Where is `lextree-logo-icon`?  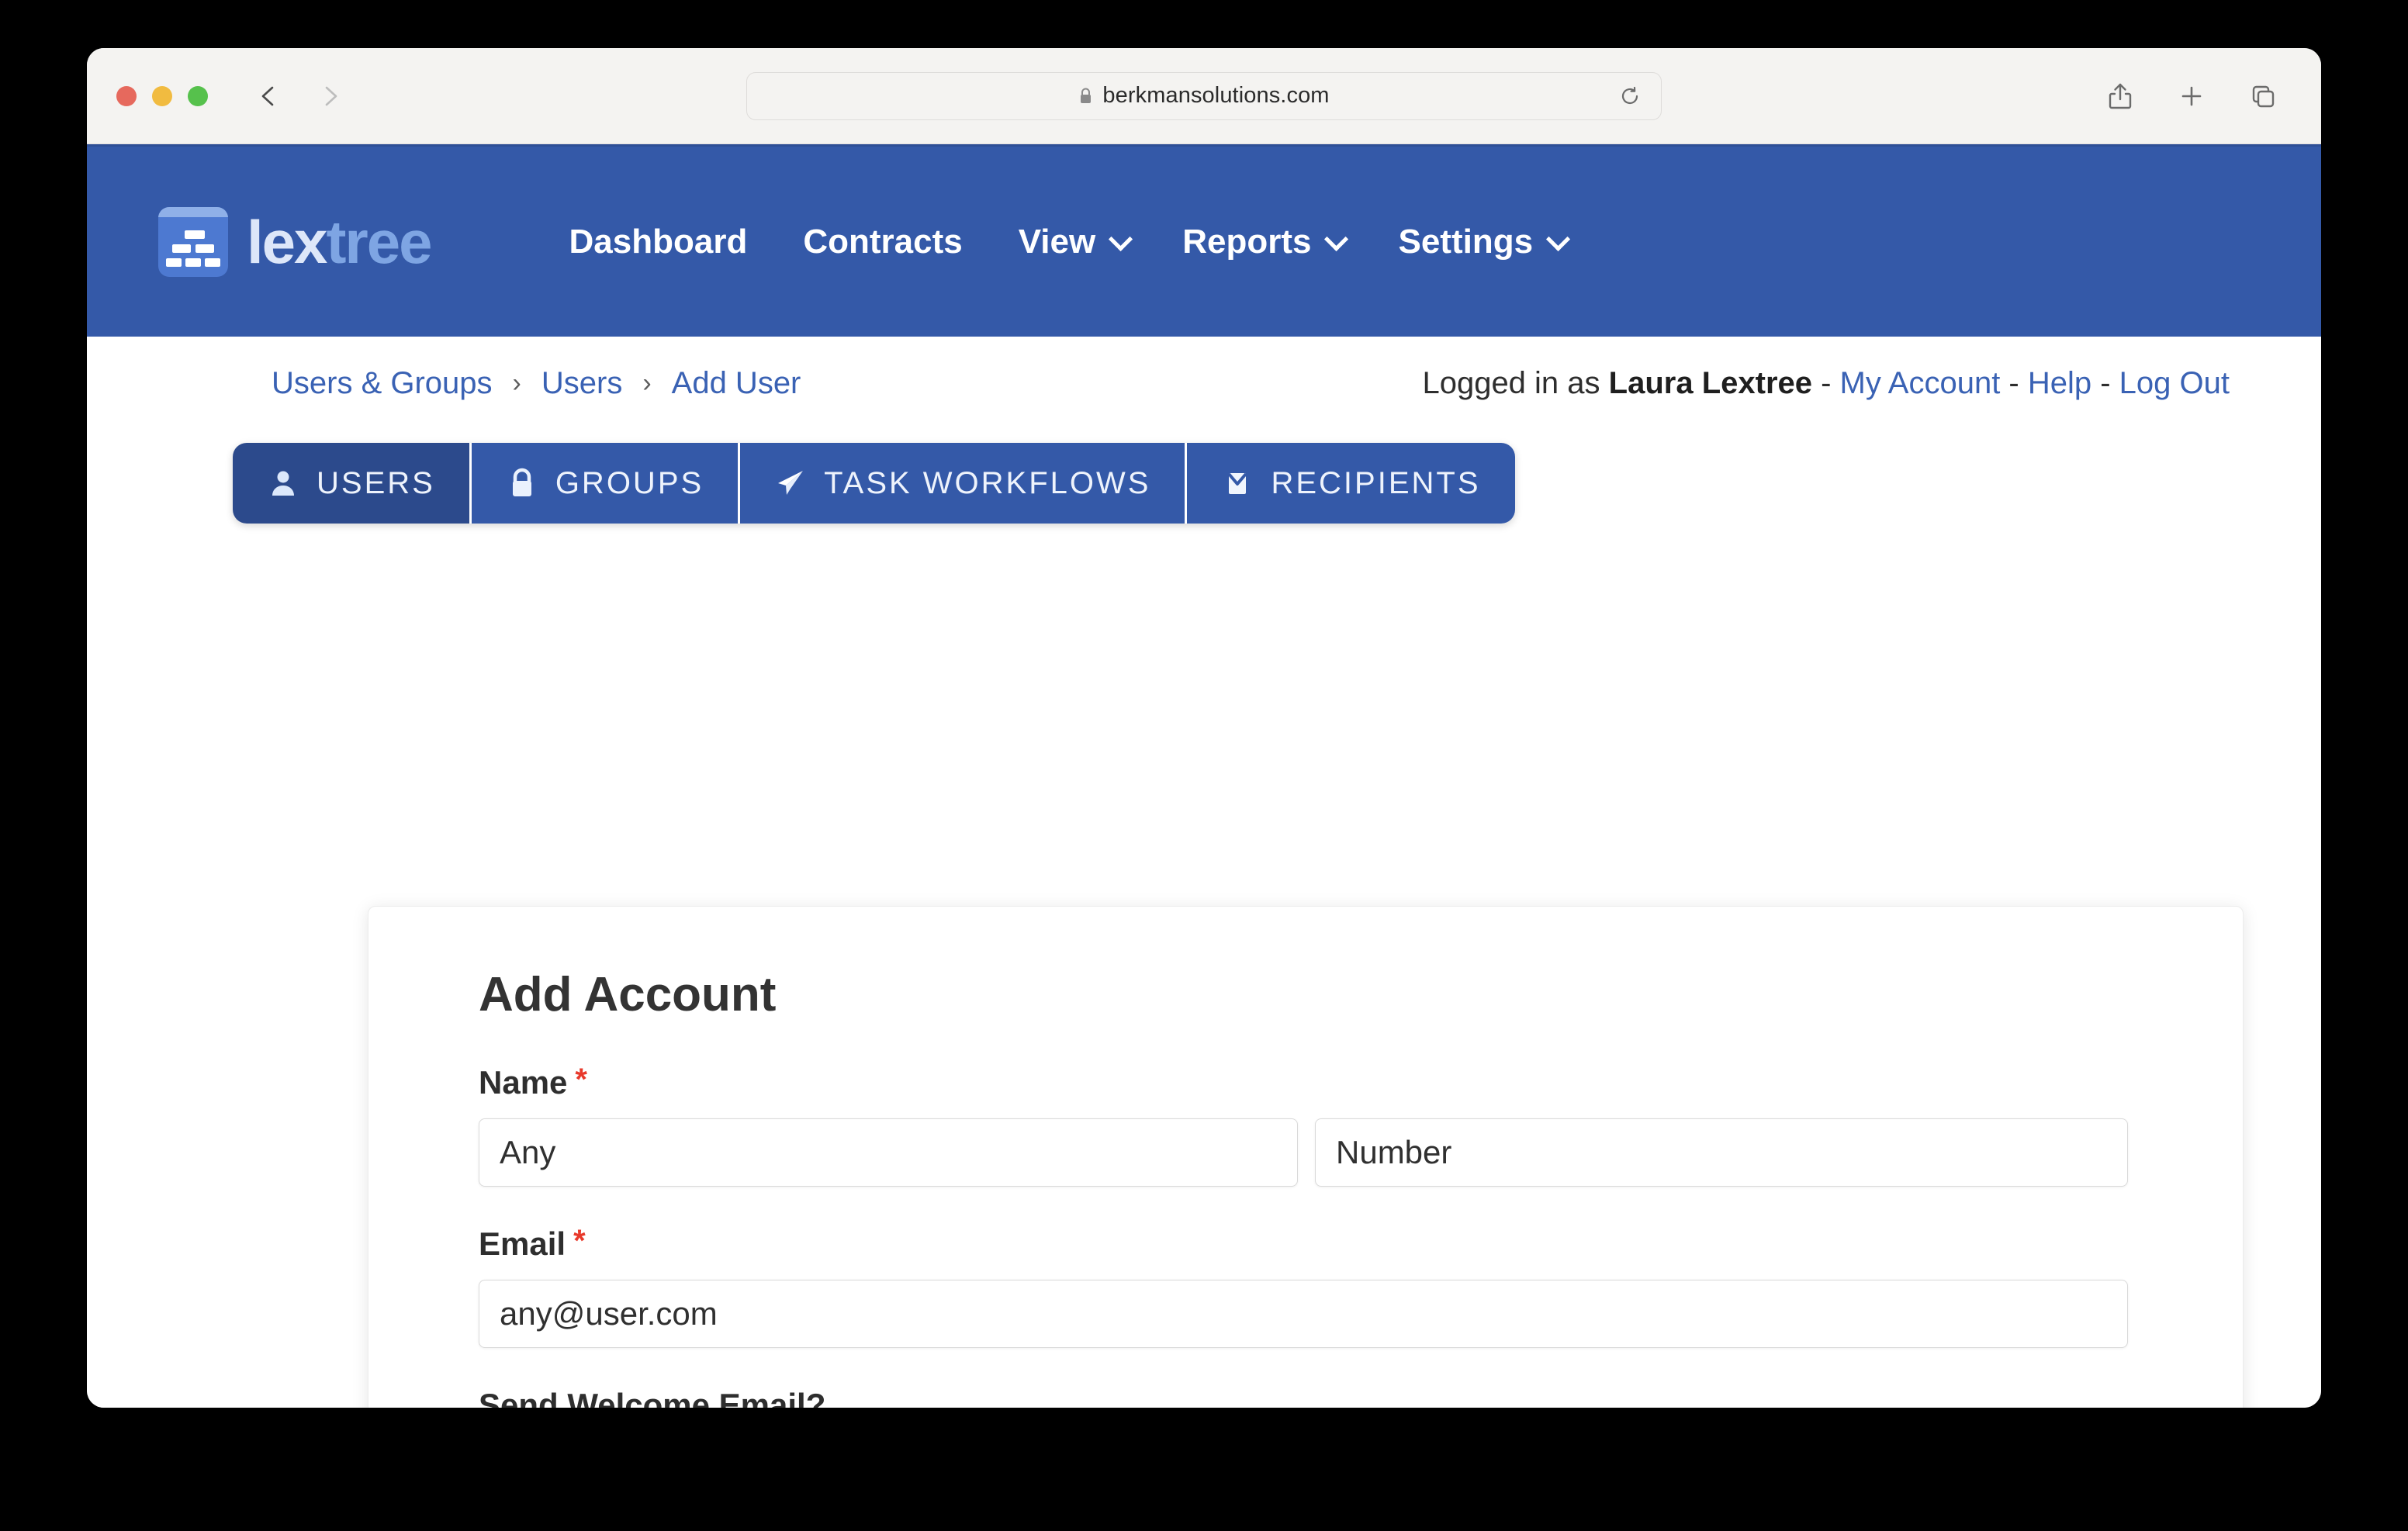
lextree-logo-icon is located at coordinates (193, 241).